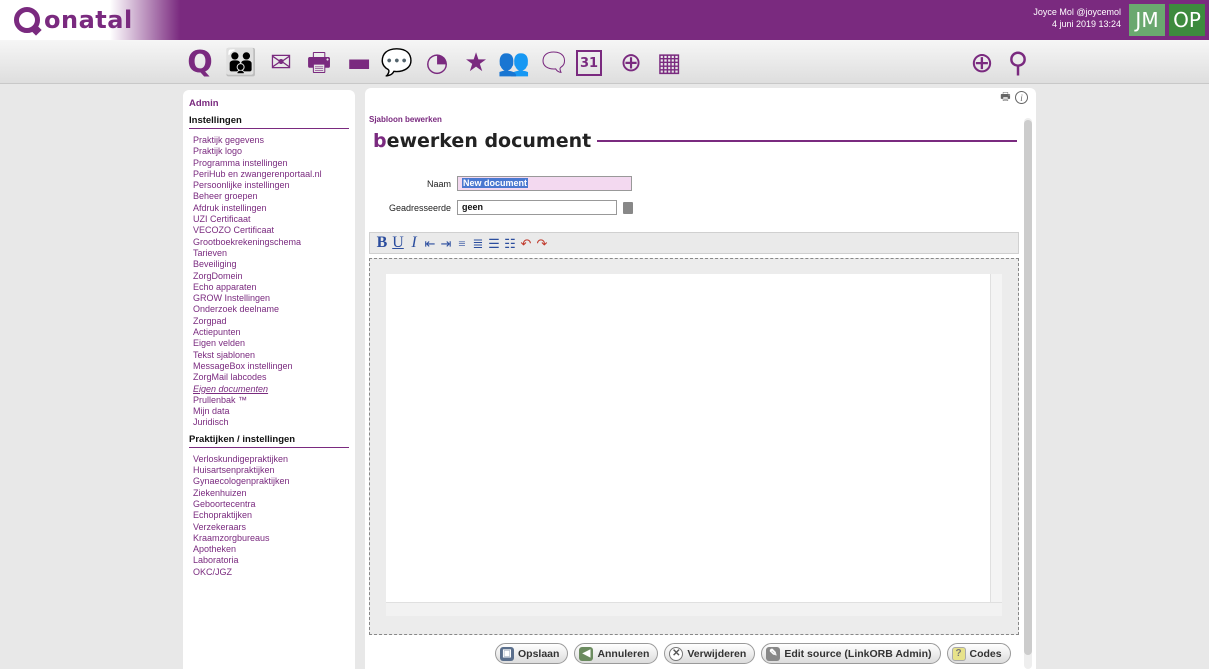  I want to click on naam-value: New document, so click(495, 183).